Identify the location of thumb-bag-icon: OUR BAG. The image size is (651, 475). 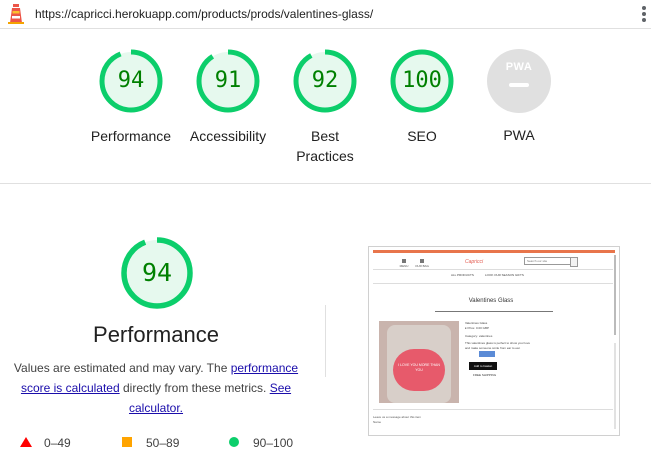
(422, 263).